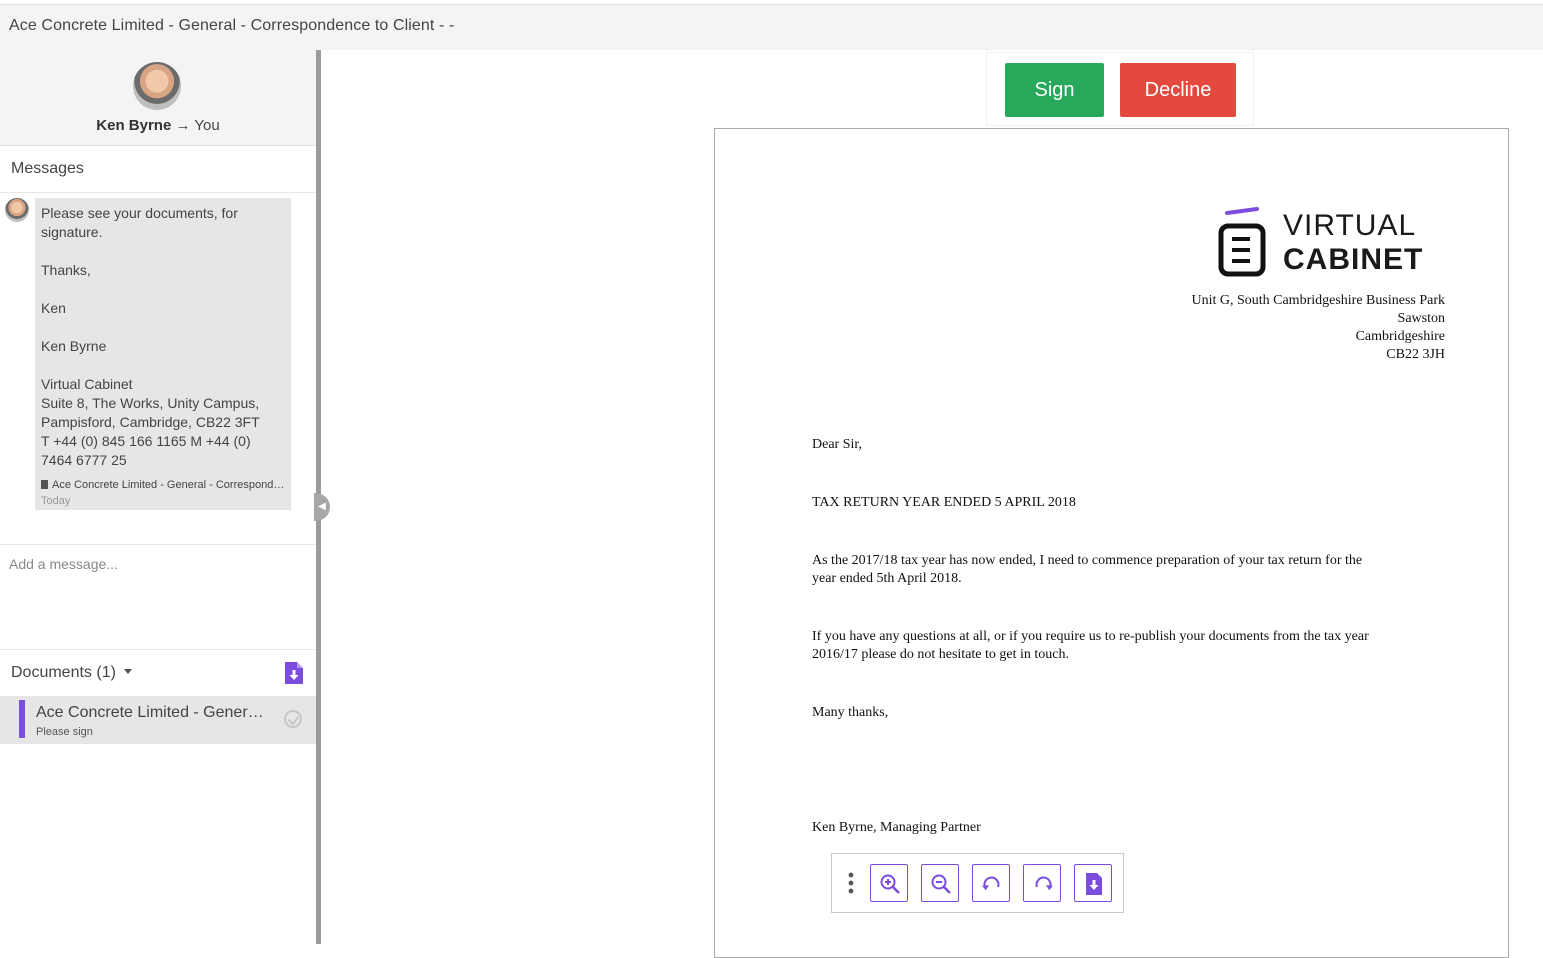  I want to click on zoom-out-button, so click(940, 883).